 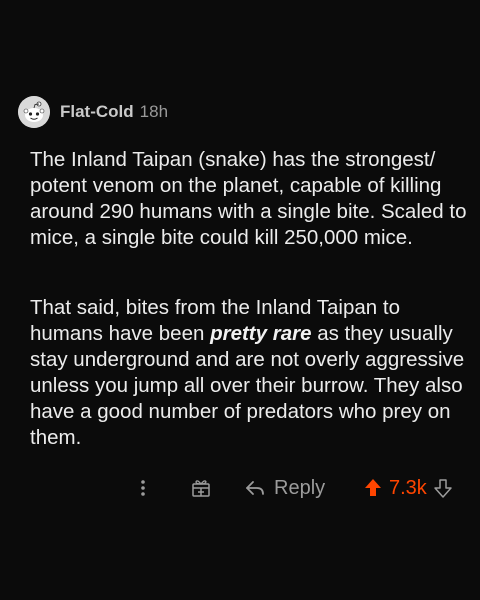 I want to click on snoo-avatar-icon, so click(x=34, y=112).